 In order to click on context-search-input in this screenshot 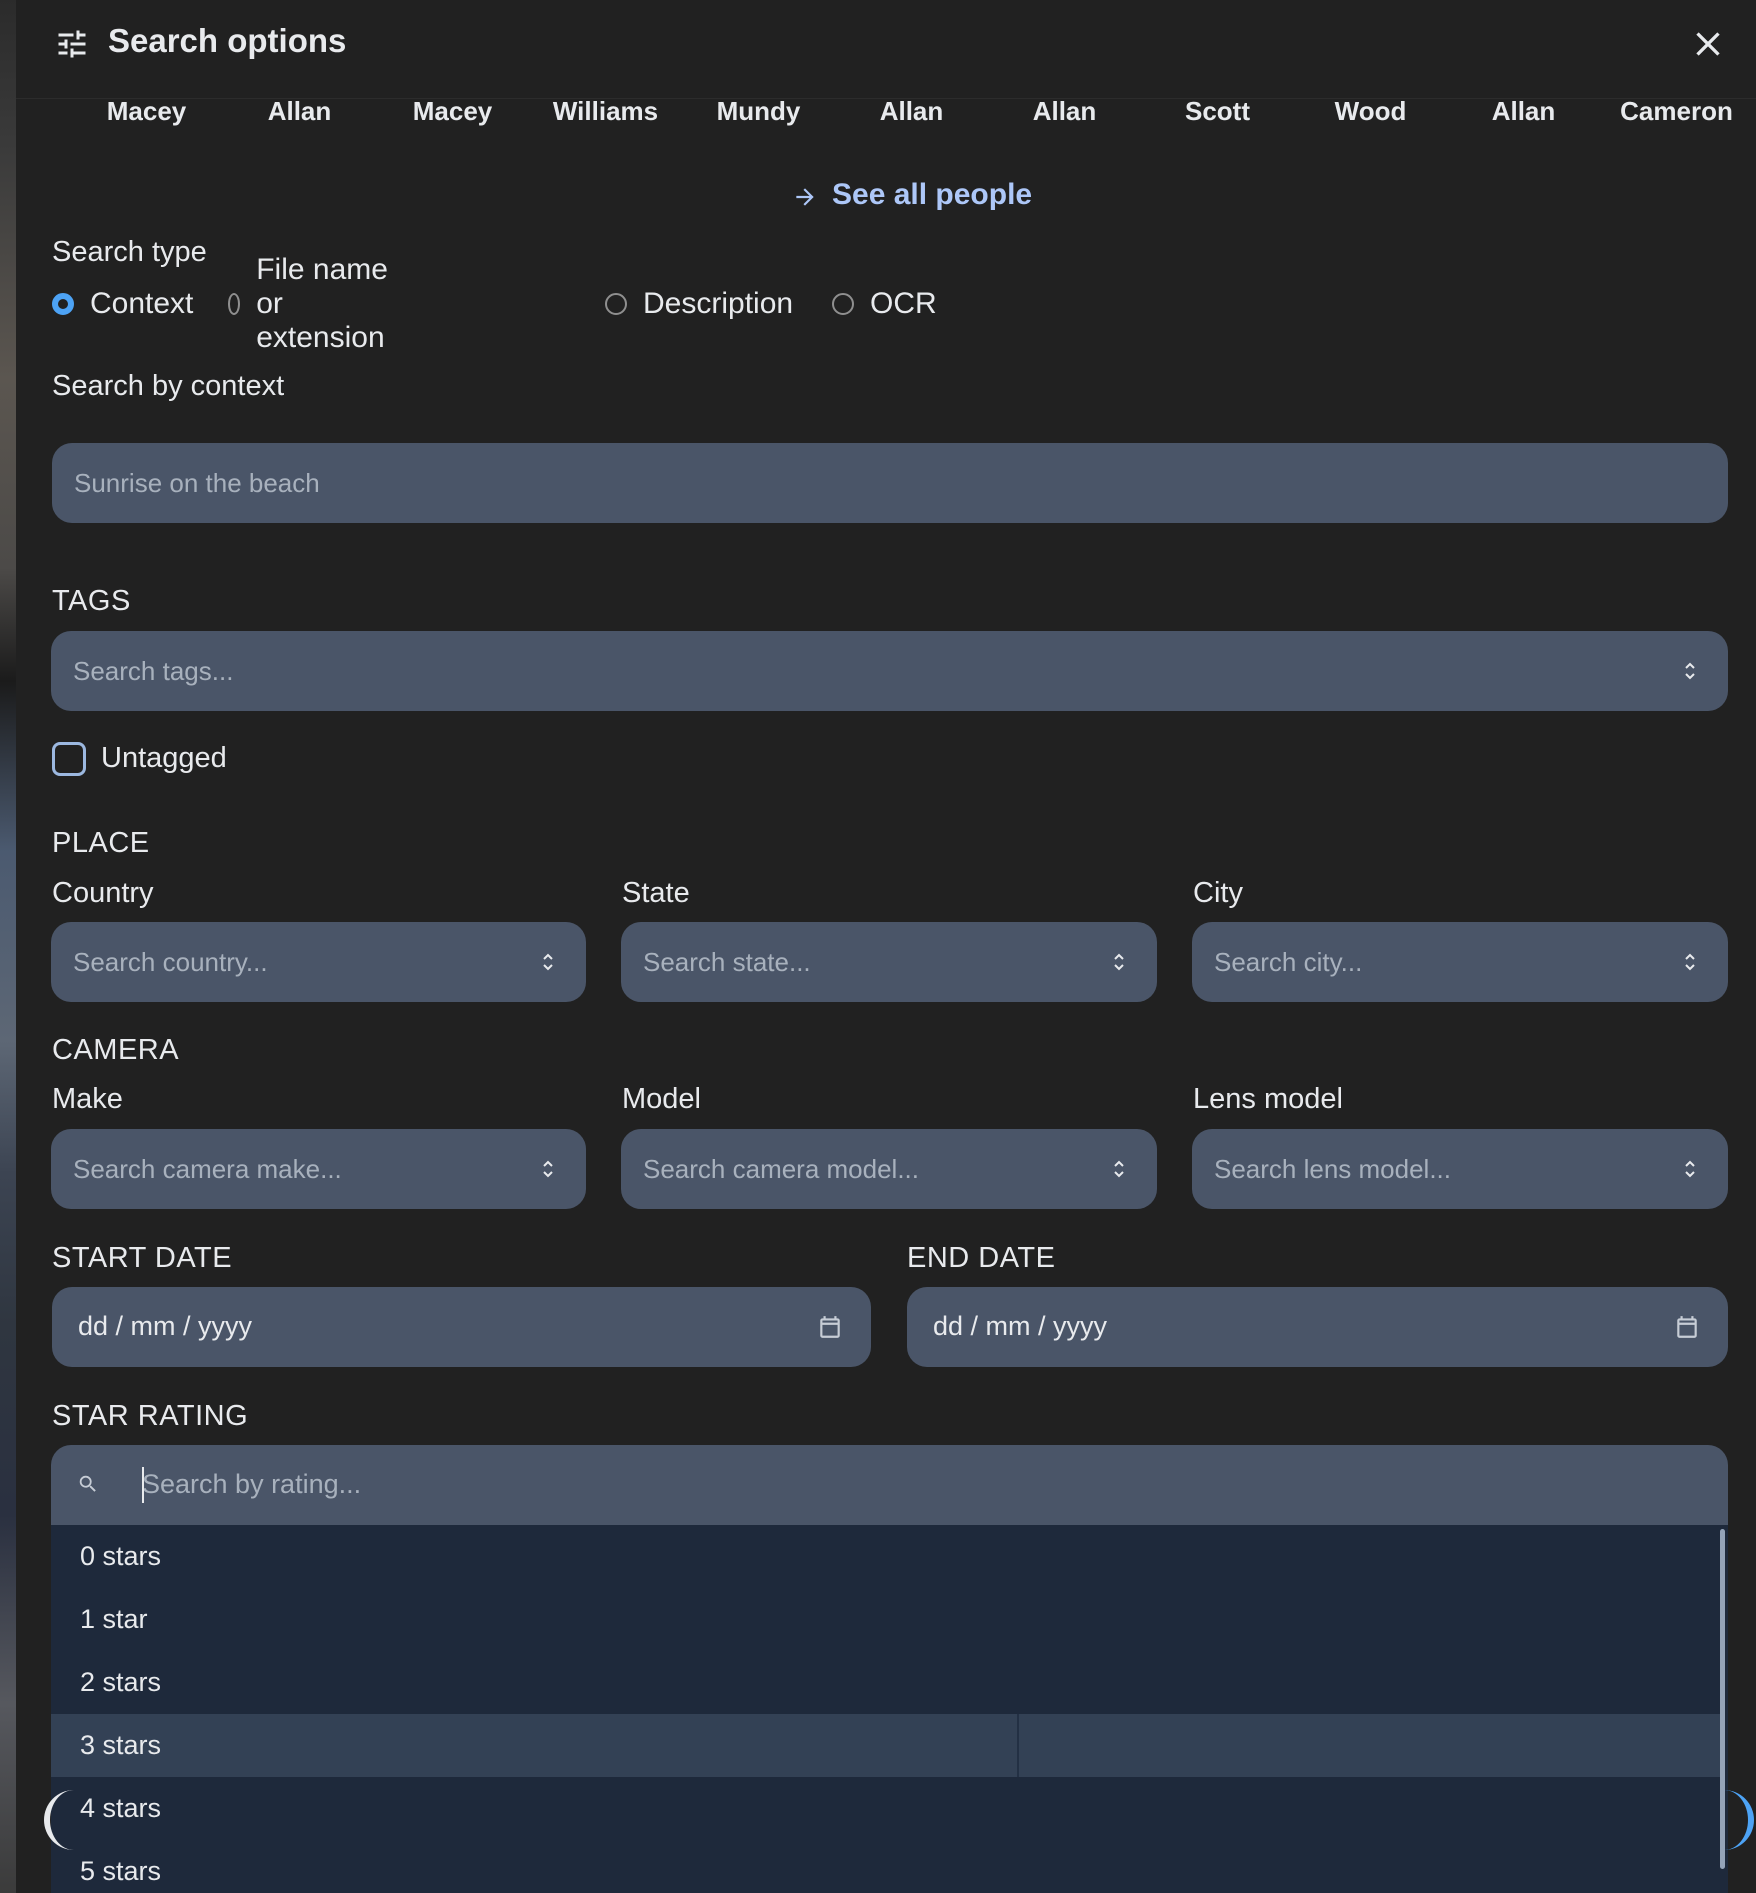, I will do `click(890, 483)`.